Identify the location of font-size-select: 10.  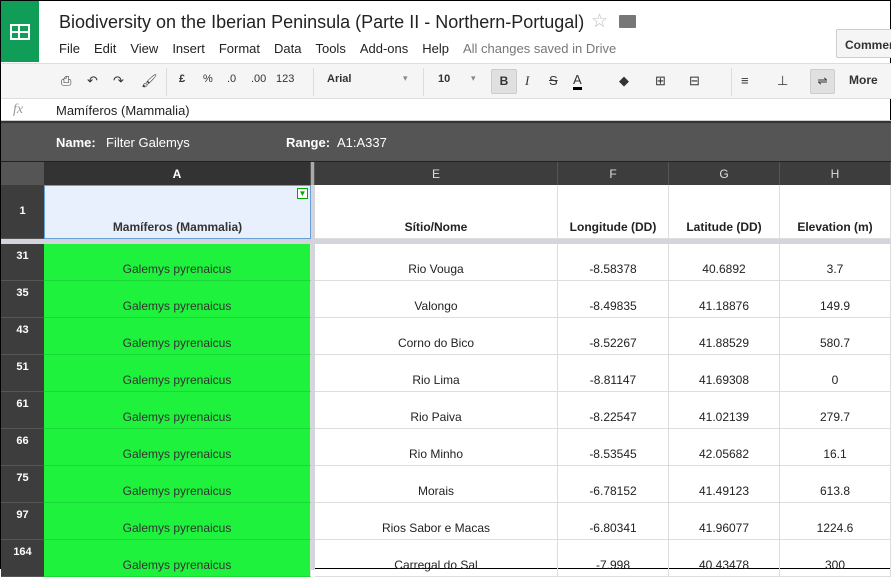
(444, 79).